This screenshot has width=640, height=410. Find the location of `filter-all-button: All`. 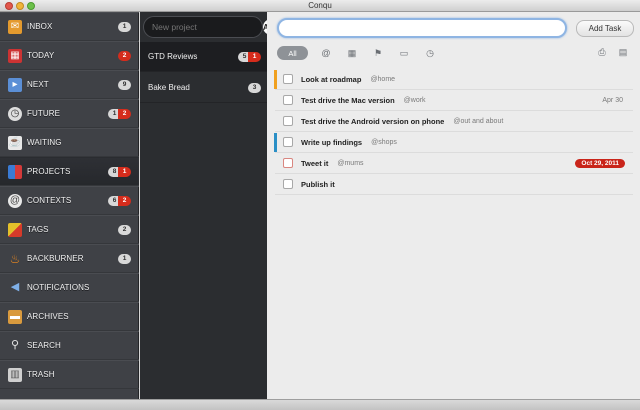

filter-all-button: All is located at coordinates (292, 53).